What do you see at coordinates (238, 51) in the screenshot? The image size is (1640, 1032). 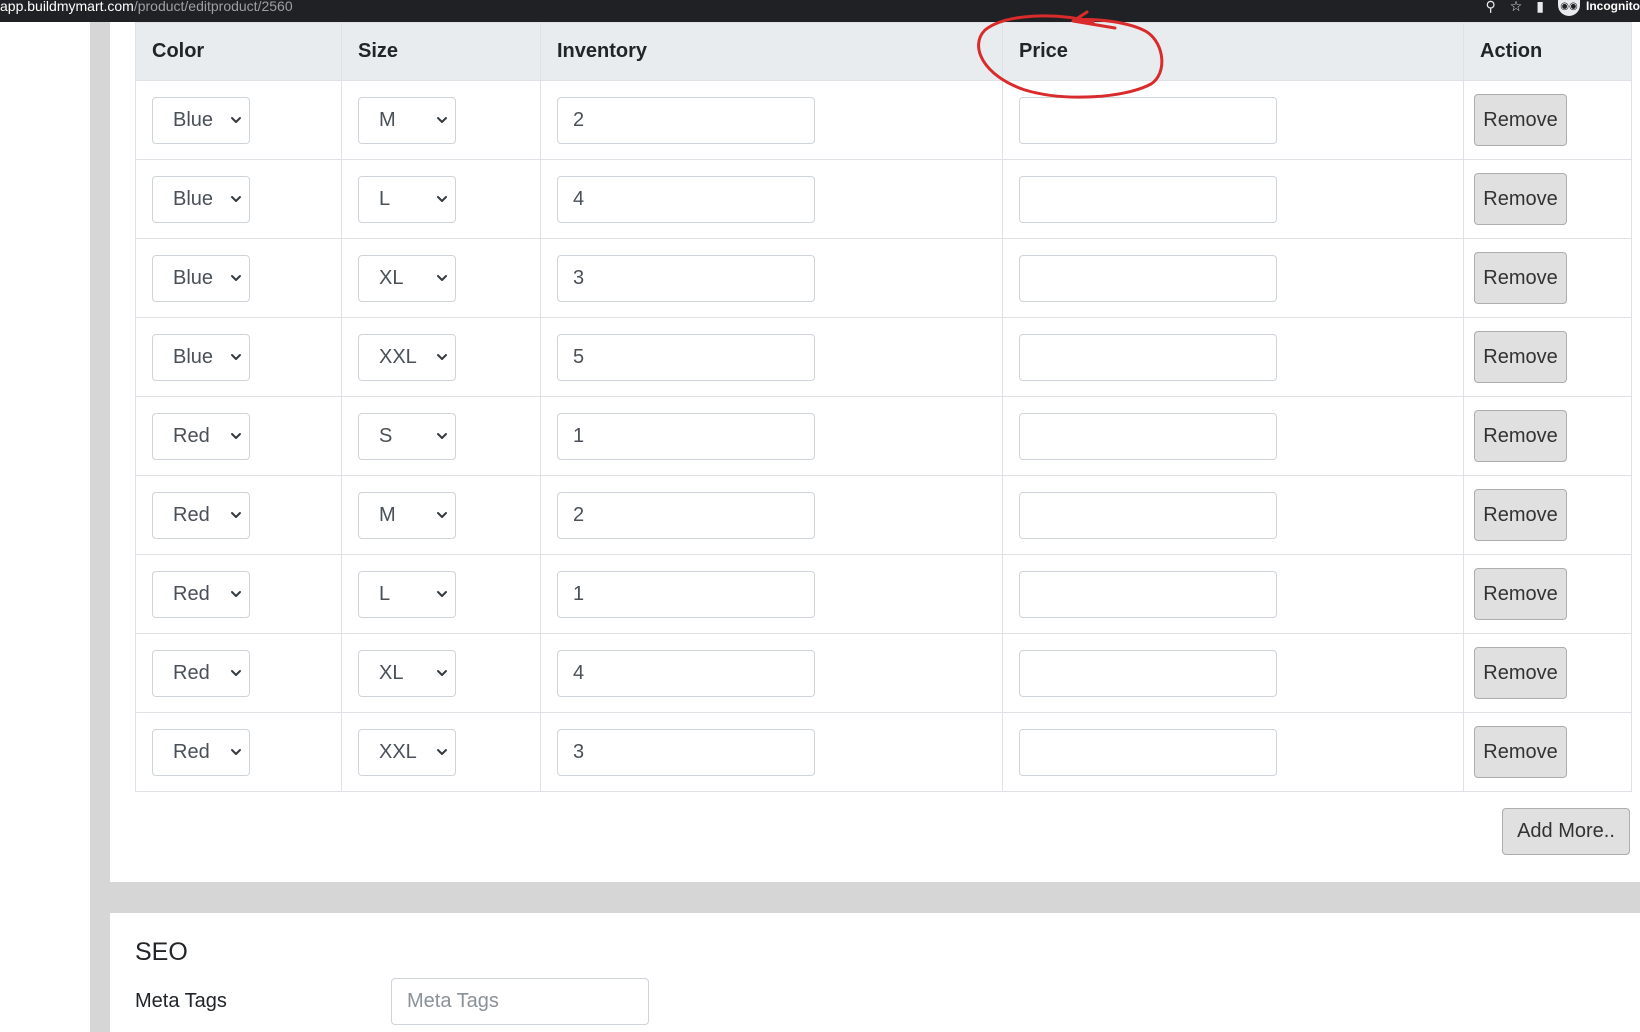 I see `column-header-color: Color` at bounding box center [238, 51].